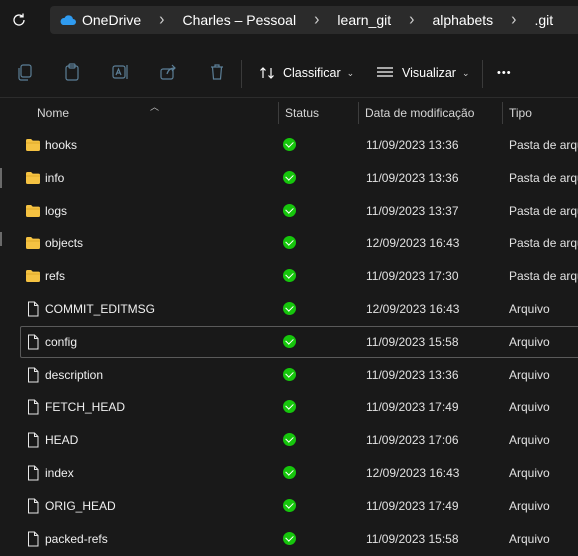 The height and width of the screenshot is (556, 578). I want to click on nav-pane-edge, so click(1, 328).